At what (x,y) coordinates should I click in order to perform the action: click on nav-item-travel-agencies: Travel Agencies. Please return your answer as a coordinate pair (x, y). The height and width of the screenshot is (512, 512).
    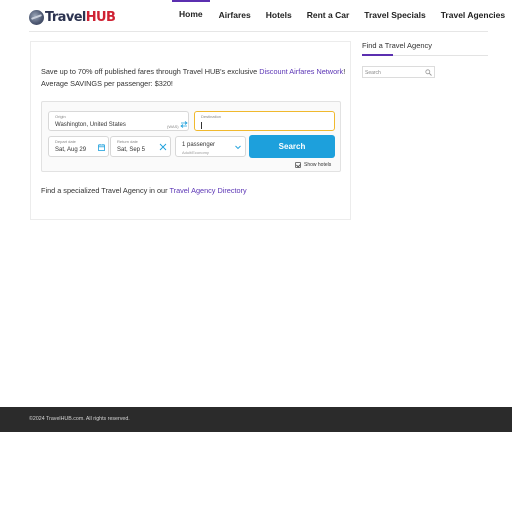
    Looking at the image, I should click on (473, 14).